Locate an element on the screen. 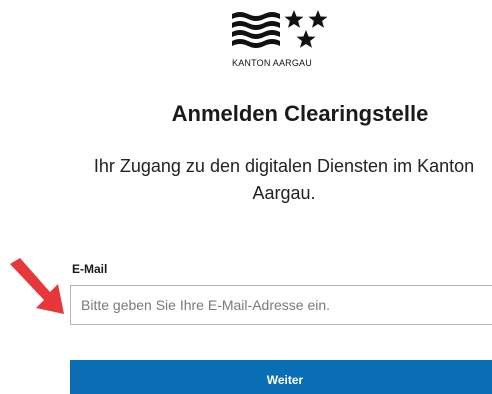 The image size is (492, 394). logo-text: KANTON AARGAU is located at coordinates (272, 63).